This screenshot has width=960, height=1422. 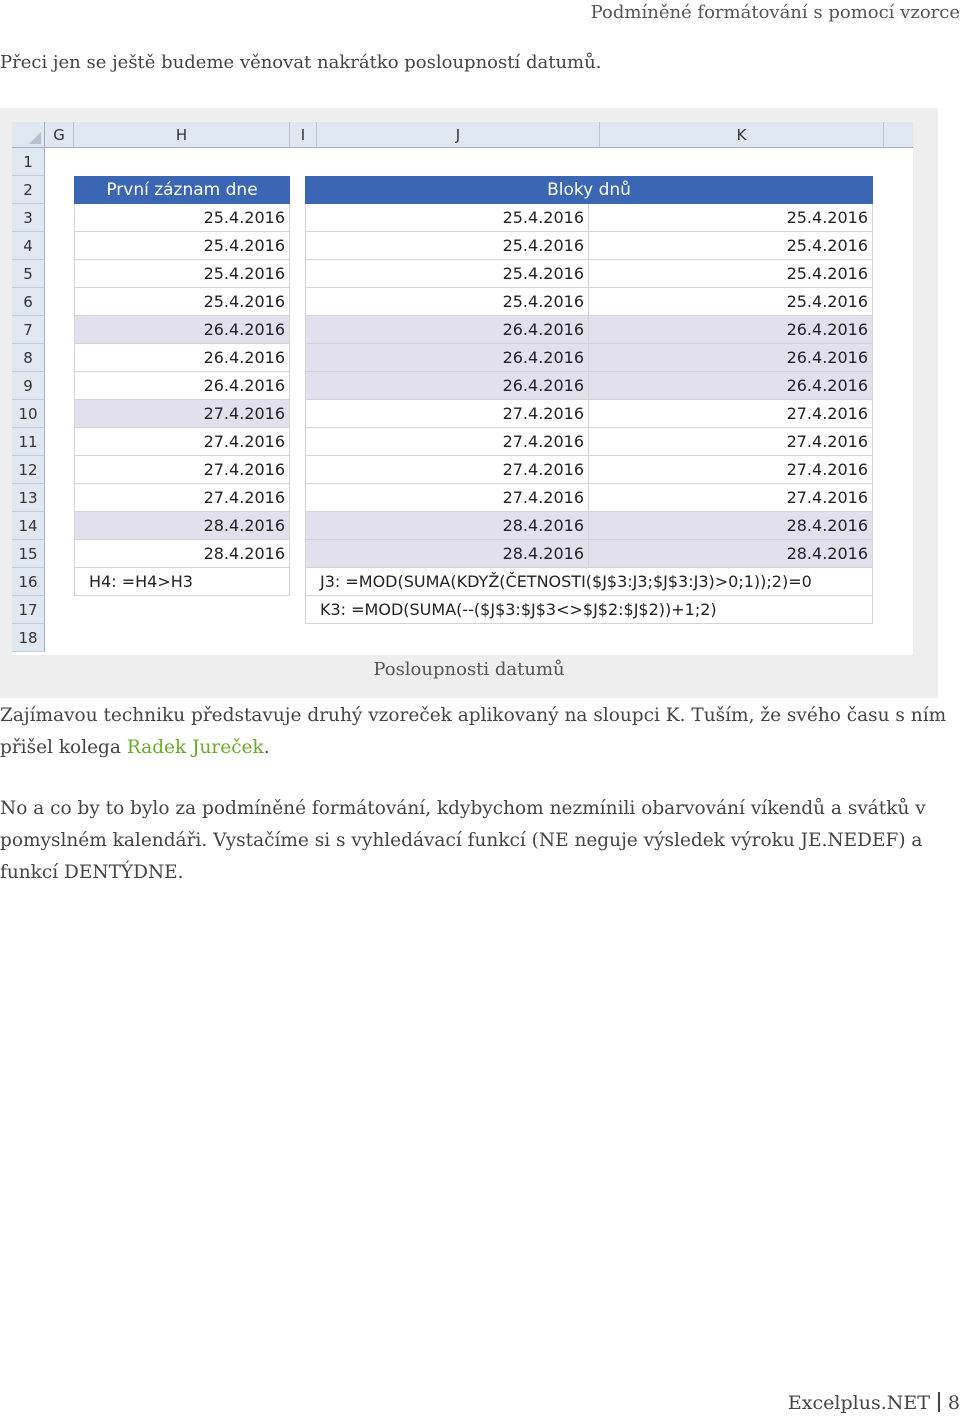 I want to click on row-header-17: 17, so click(x=28, y=610).